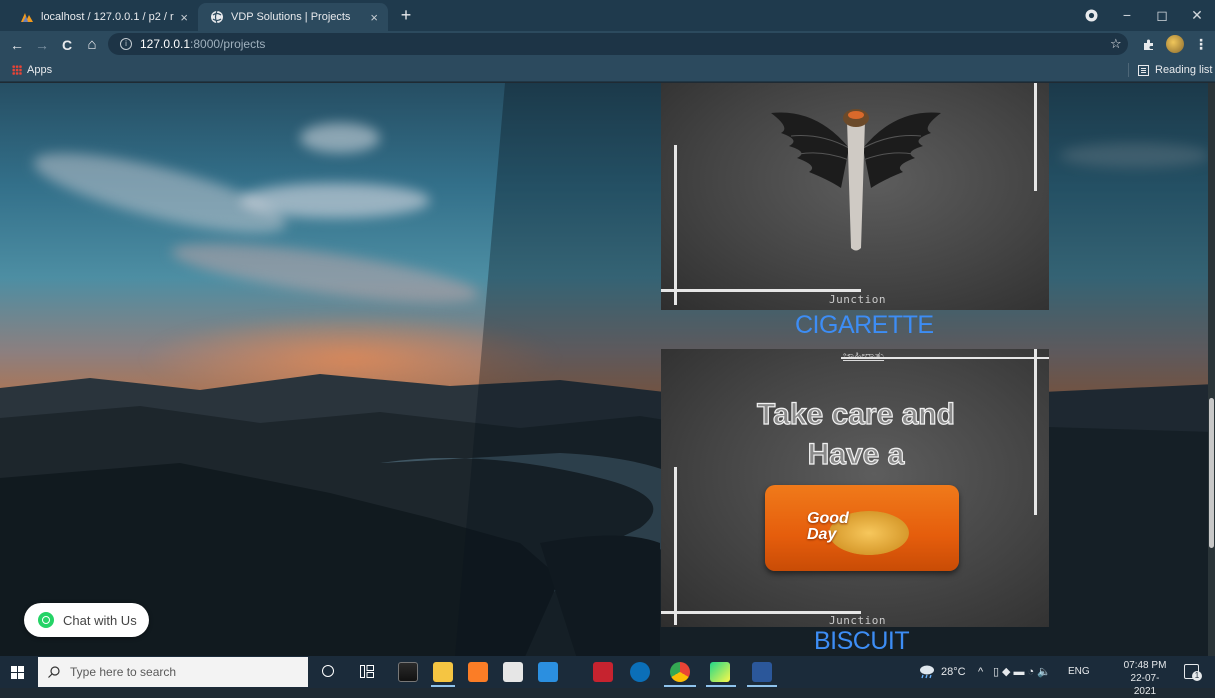  I want to click on cortana-icon, so click(328, 671).